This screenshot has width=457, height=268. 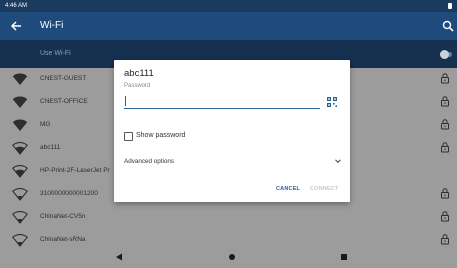 I want to click on password-input, so click(x=222, y=101).